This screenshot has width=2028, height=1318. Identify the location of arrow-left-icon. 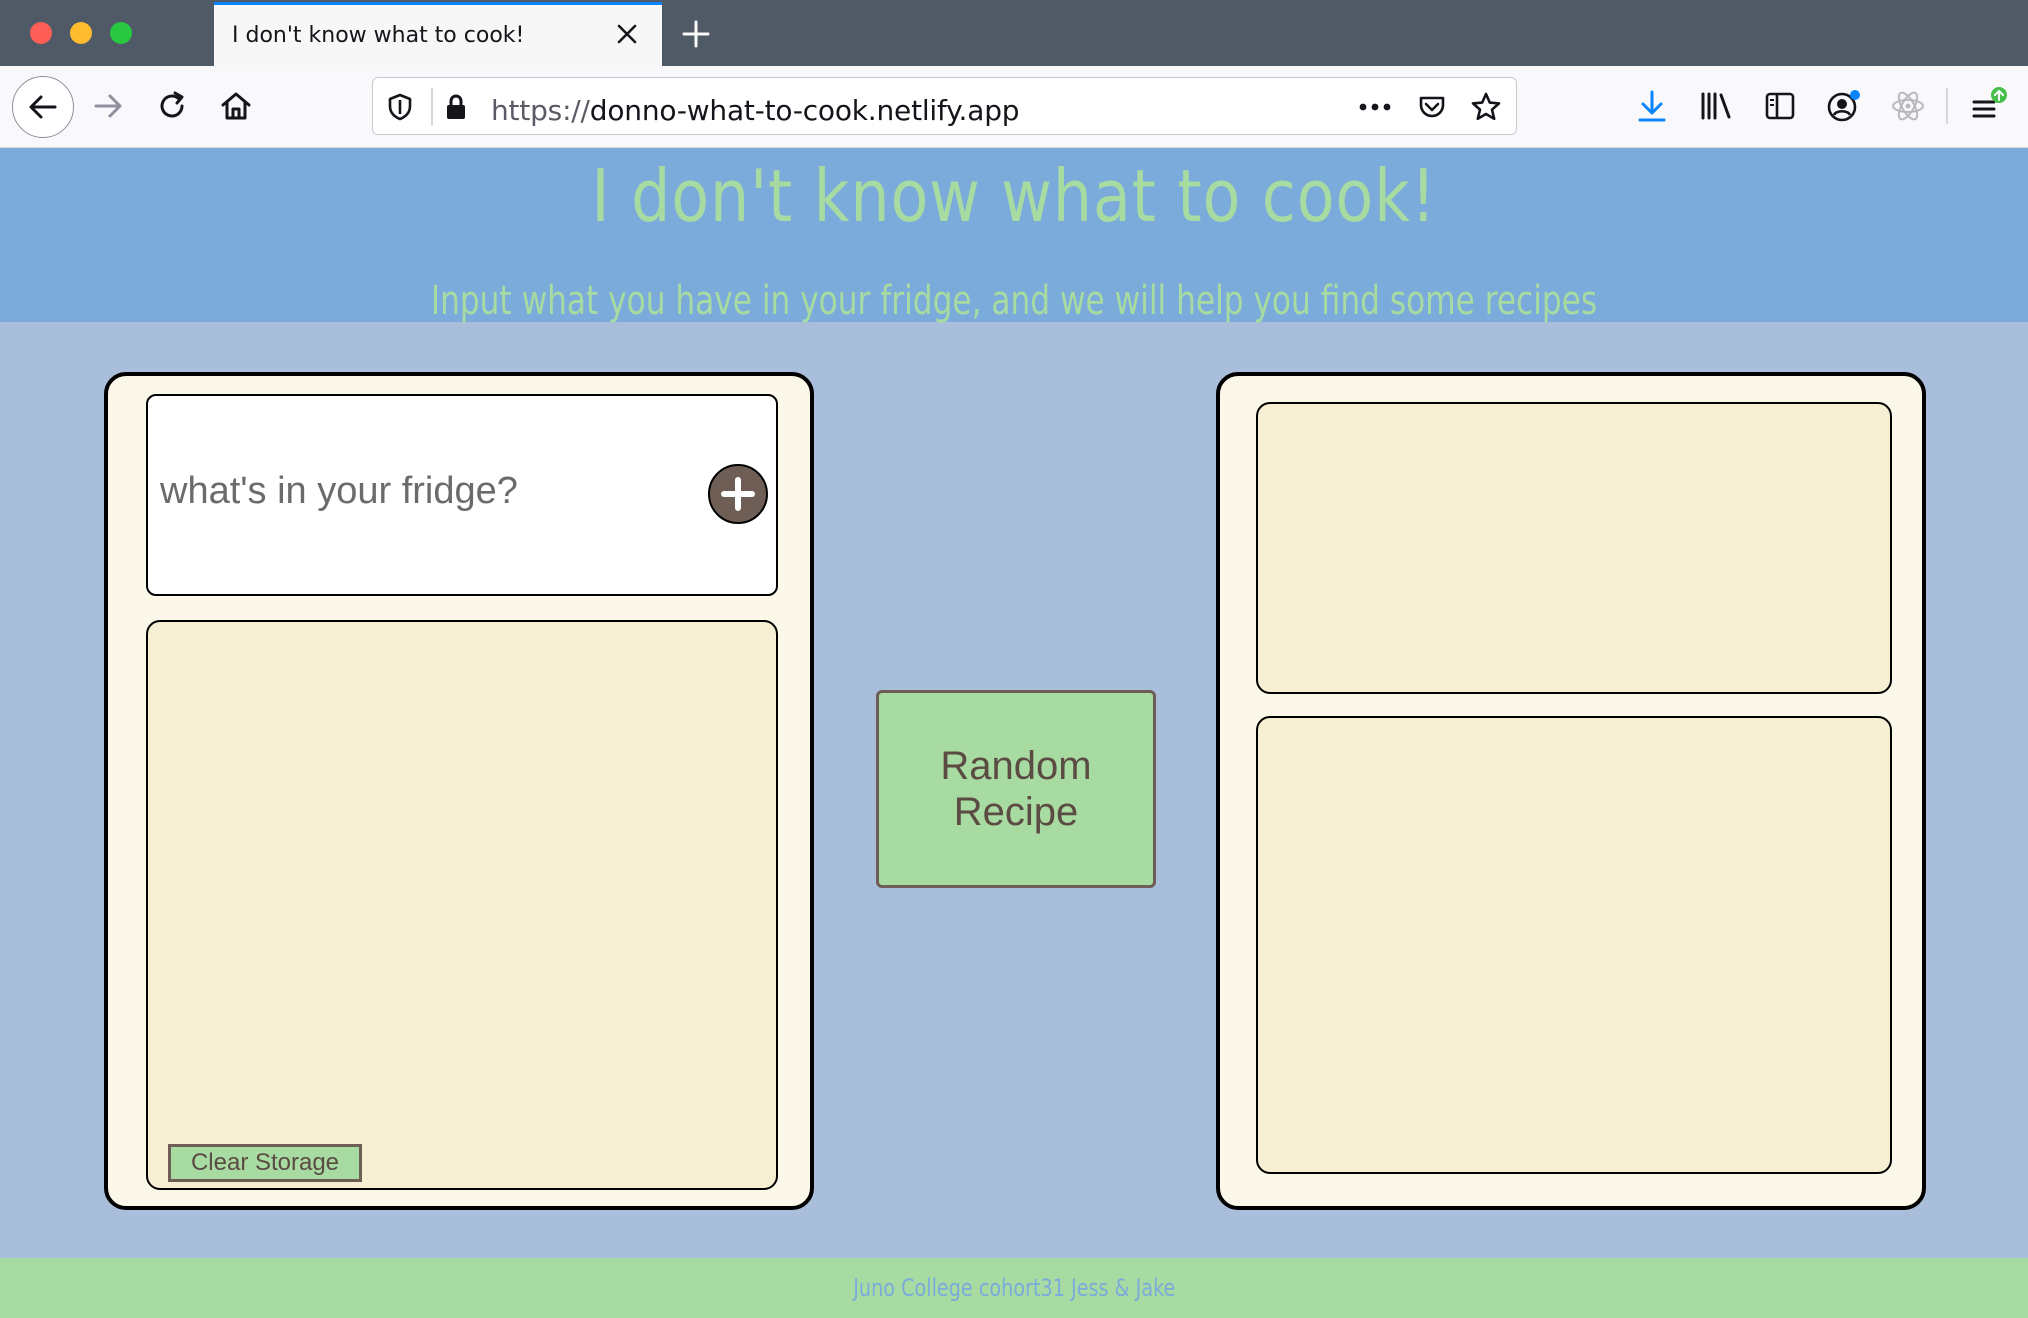
(43, 107).